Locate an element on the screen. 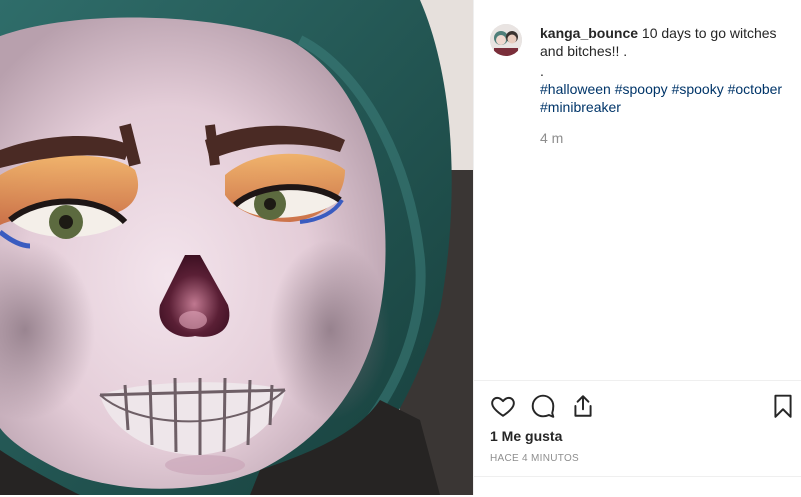  hashtag-link: #spooky is located at coordinates (698, 89).